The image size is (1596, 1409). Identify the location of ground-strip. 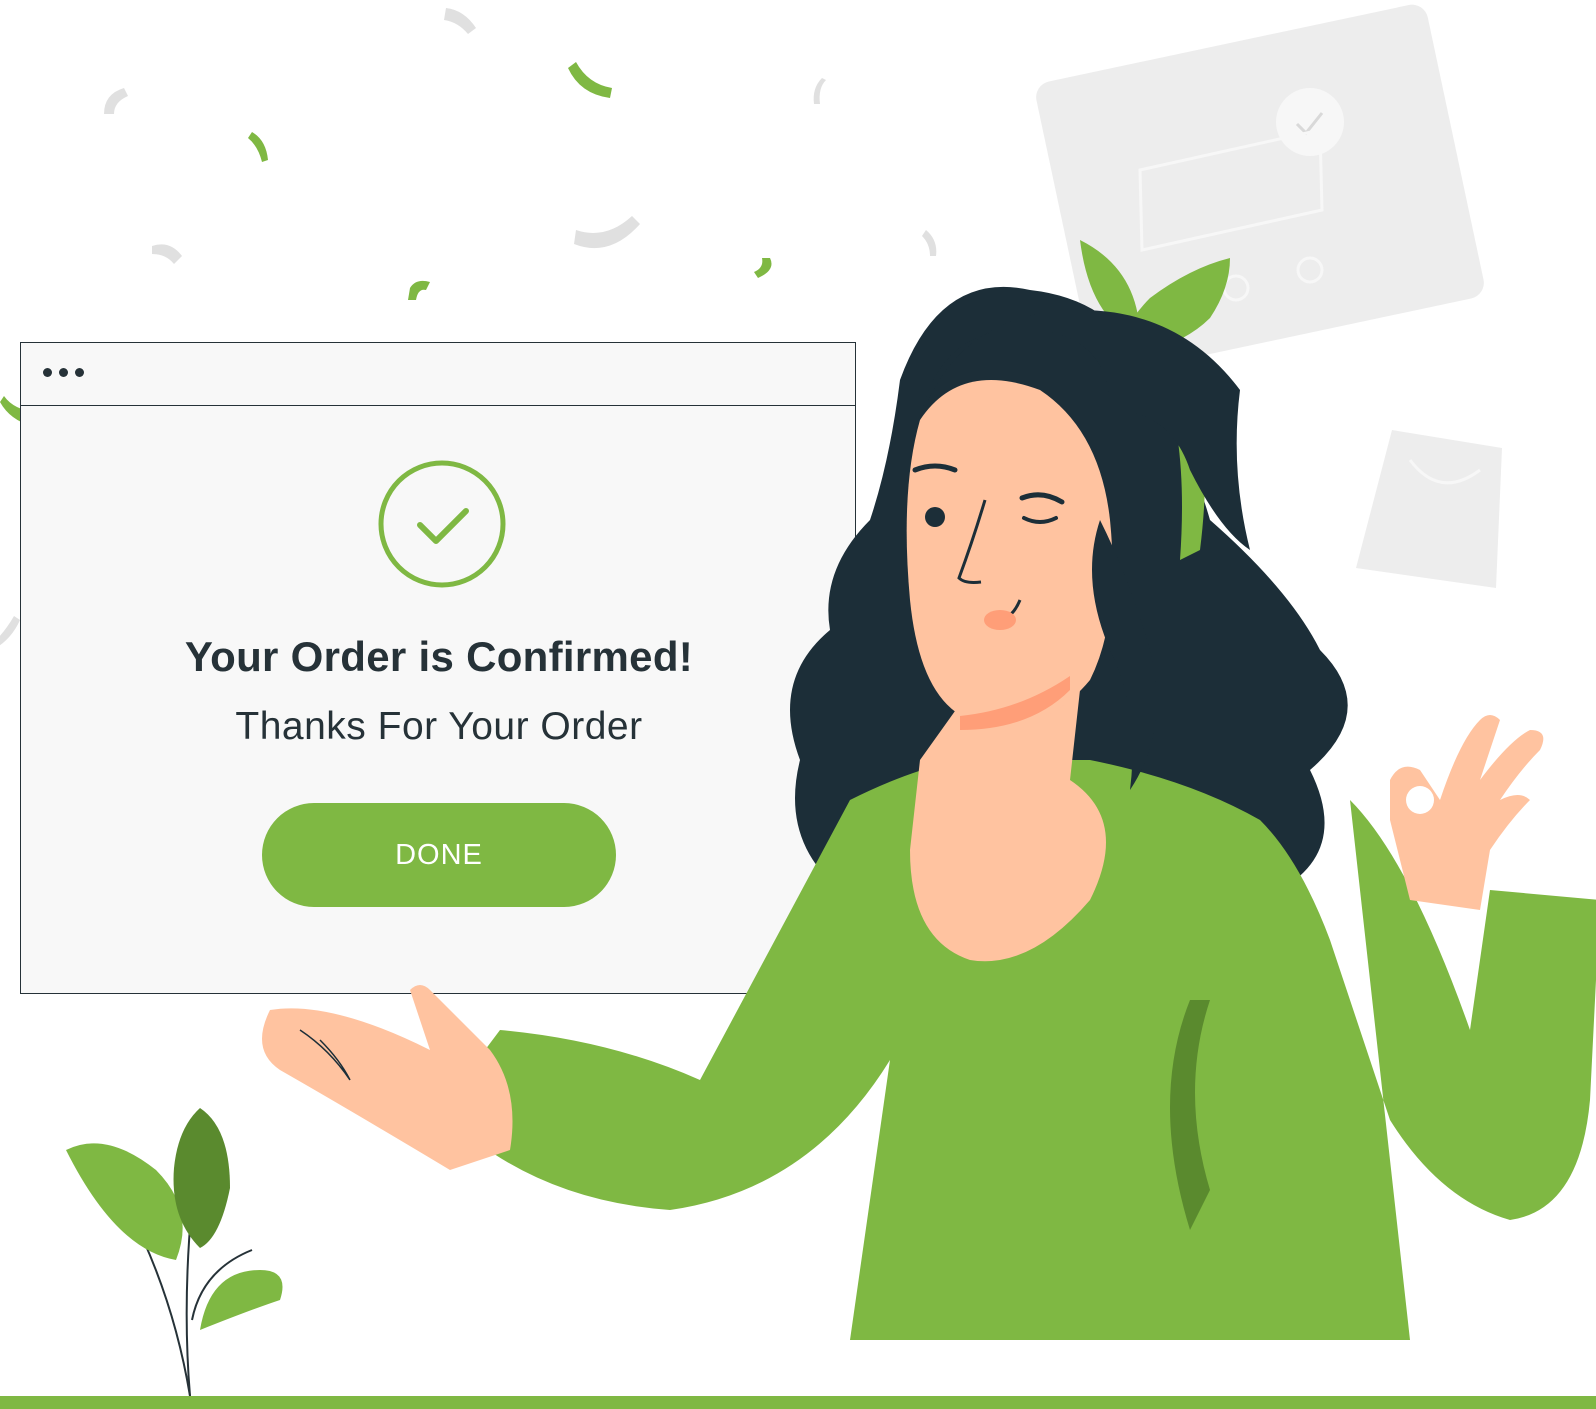
(798, 1402).